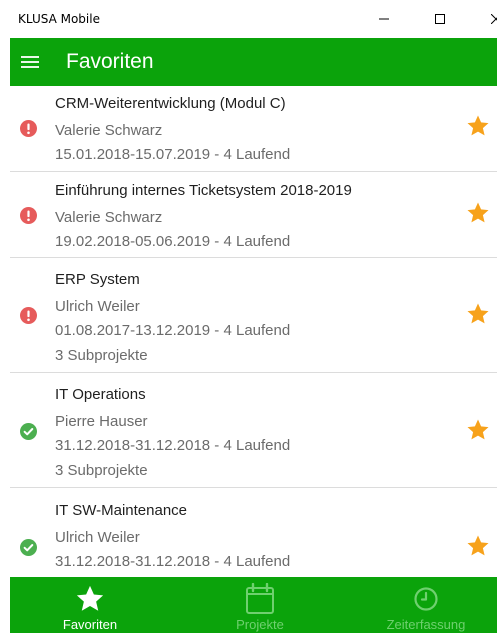  Describe the element at coordinates (173, 154) in the screenshot. I see `project-period: 15.01.2018-15.07.2019 - 4 Laufend` at that location.